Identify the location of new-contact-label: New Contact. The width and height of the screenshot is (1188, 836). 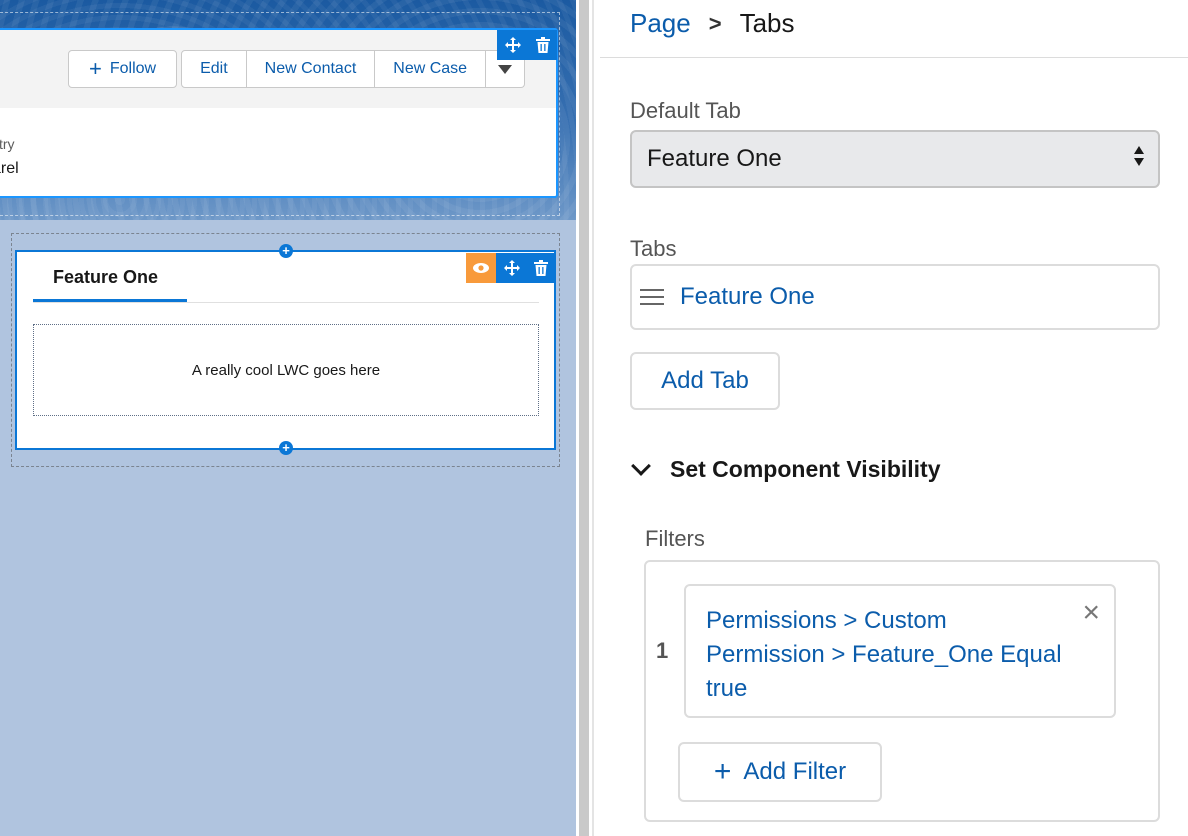
(310, 68).